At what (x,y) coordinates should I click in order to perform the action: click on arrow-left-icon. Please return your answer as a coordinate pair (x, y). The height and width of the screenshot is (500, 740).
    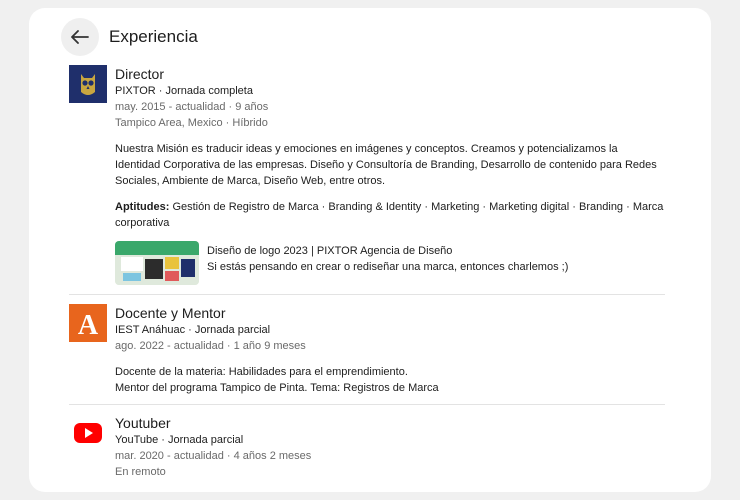
    Looking at the image, I should click on (80, 37).